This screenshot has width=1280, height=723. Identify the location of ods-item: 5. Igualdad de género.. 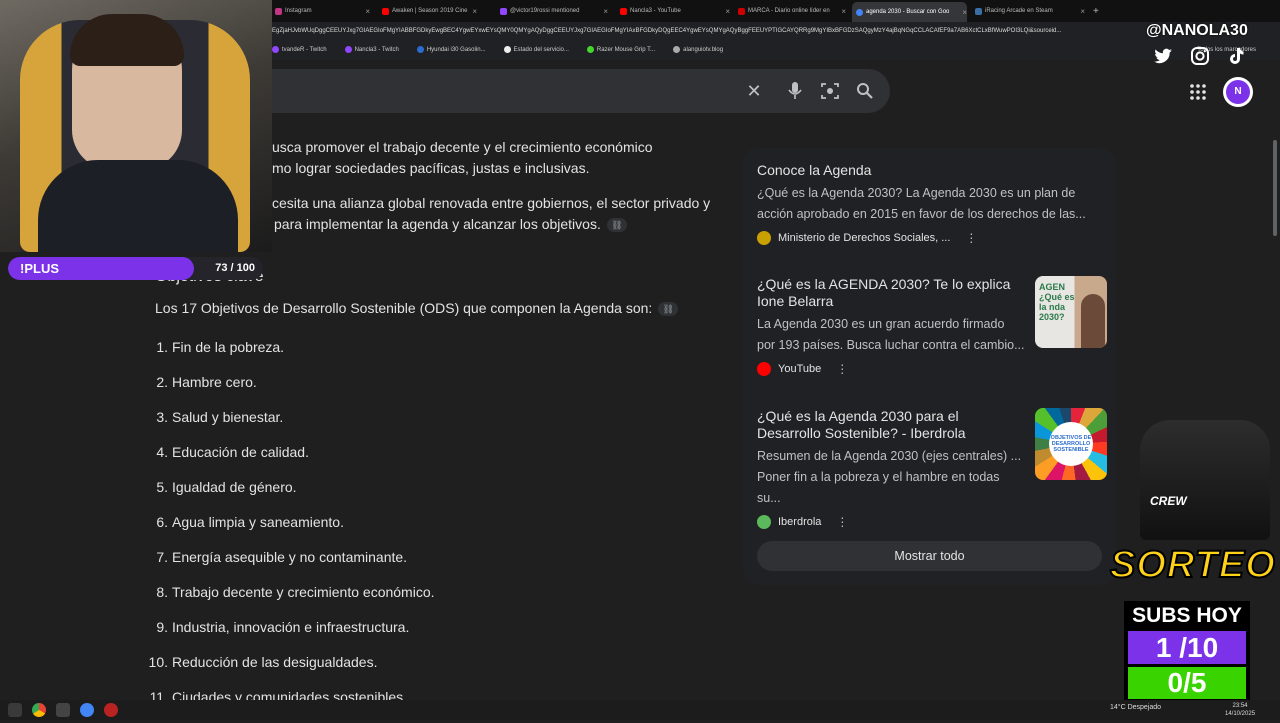
(291, 495).